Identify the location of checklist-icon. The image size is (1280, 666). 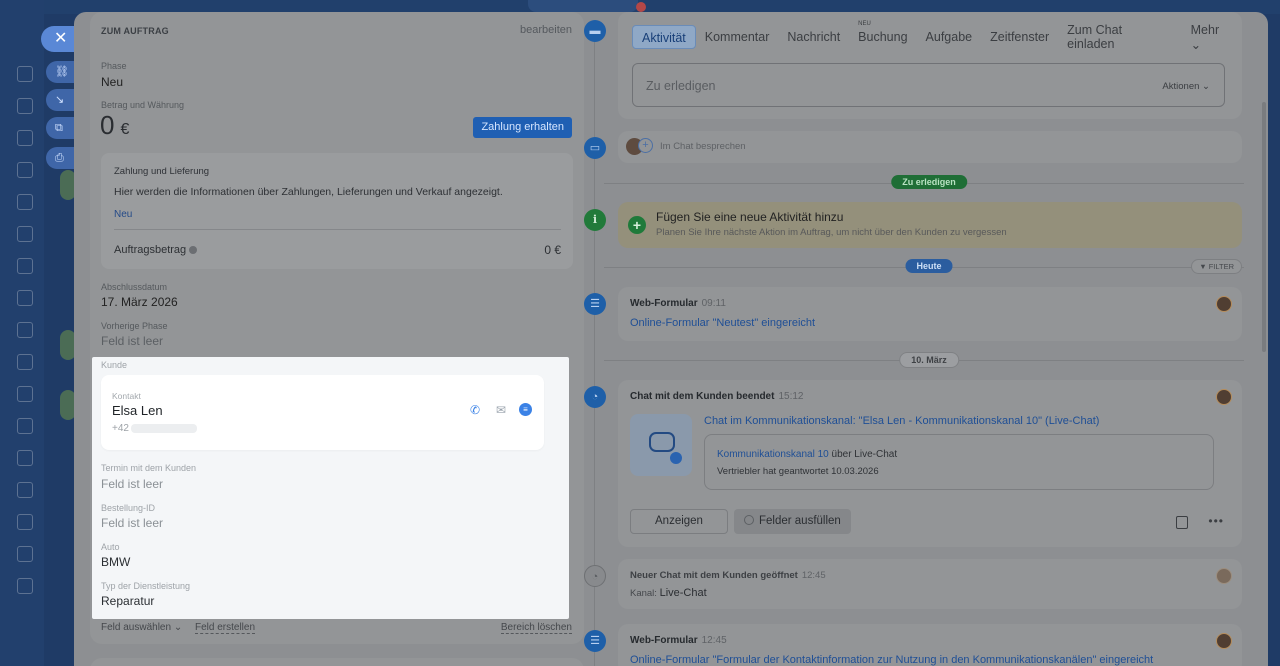
(25, 330).